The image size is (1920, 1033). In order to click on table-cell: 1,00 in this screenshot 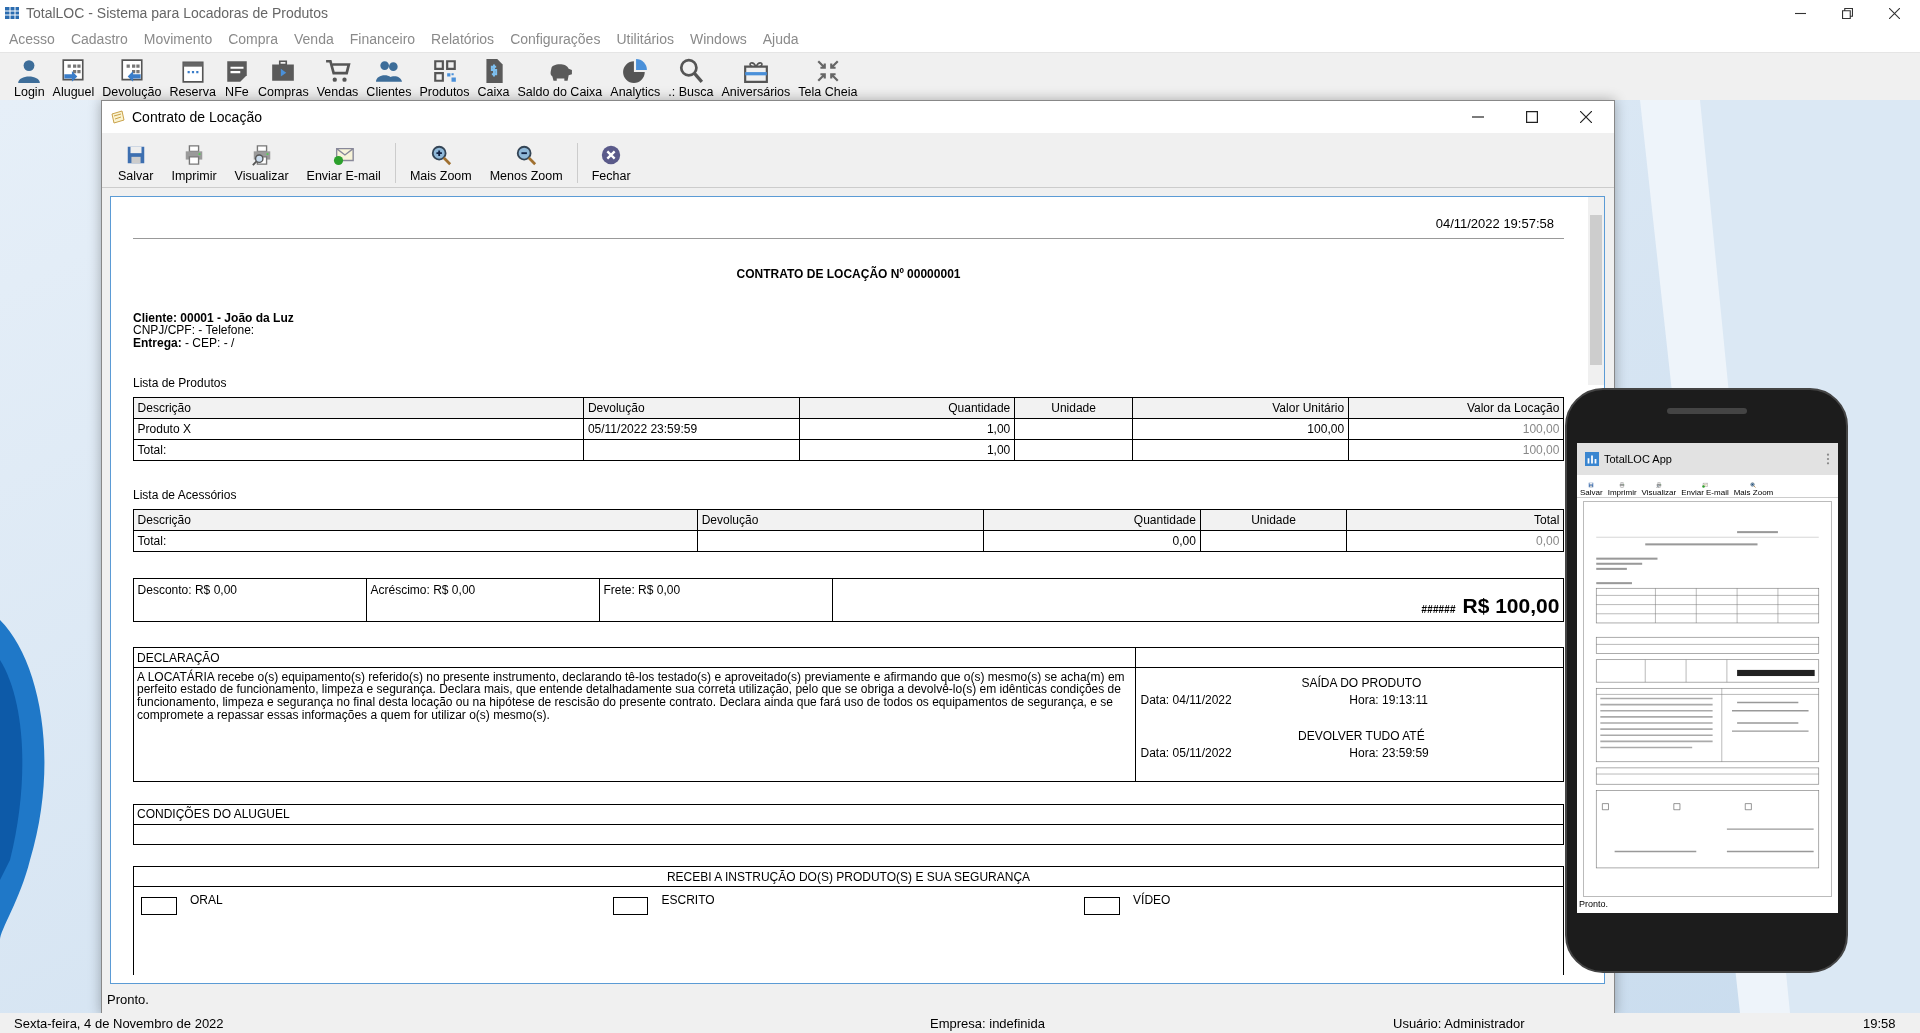, I will do `click(998, 450)`.